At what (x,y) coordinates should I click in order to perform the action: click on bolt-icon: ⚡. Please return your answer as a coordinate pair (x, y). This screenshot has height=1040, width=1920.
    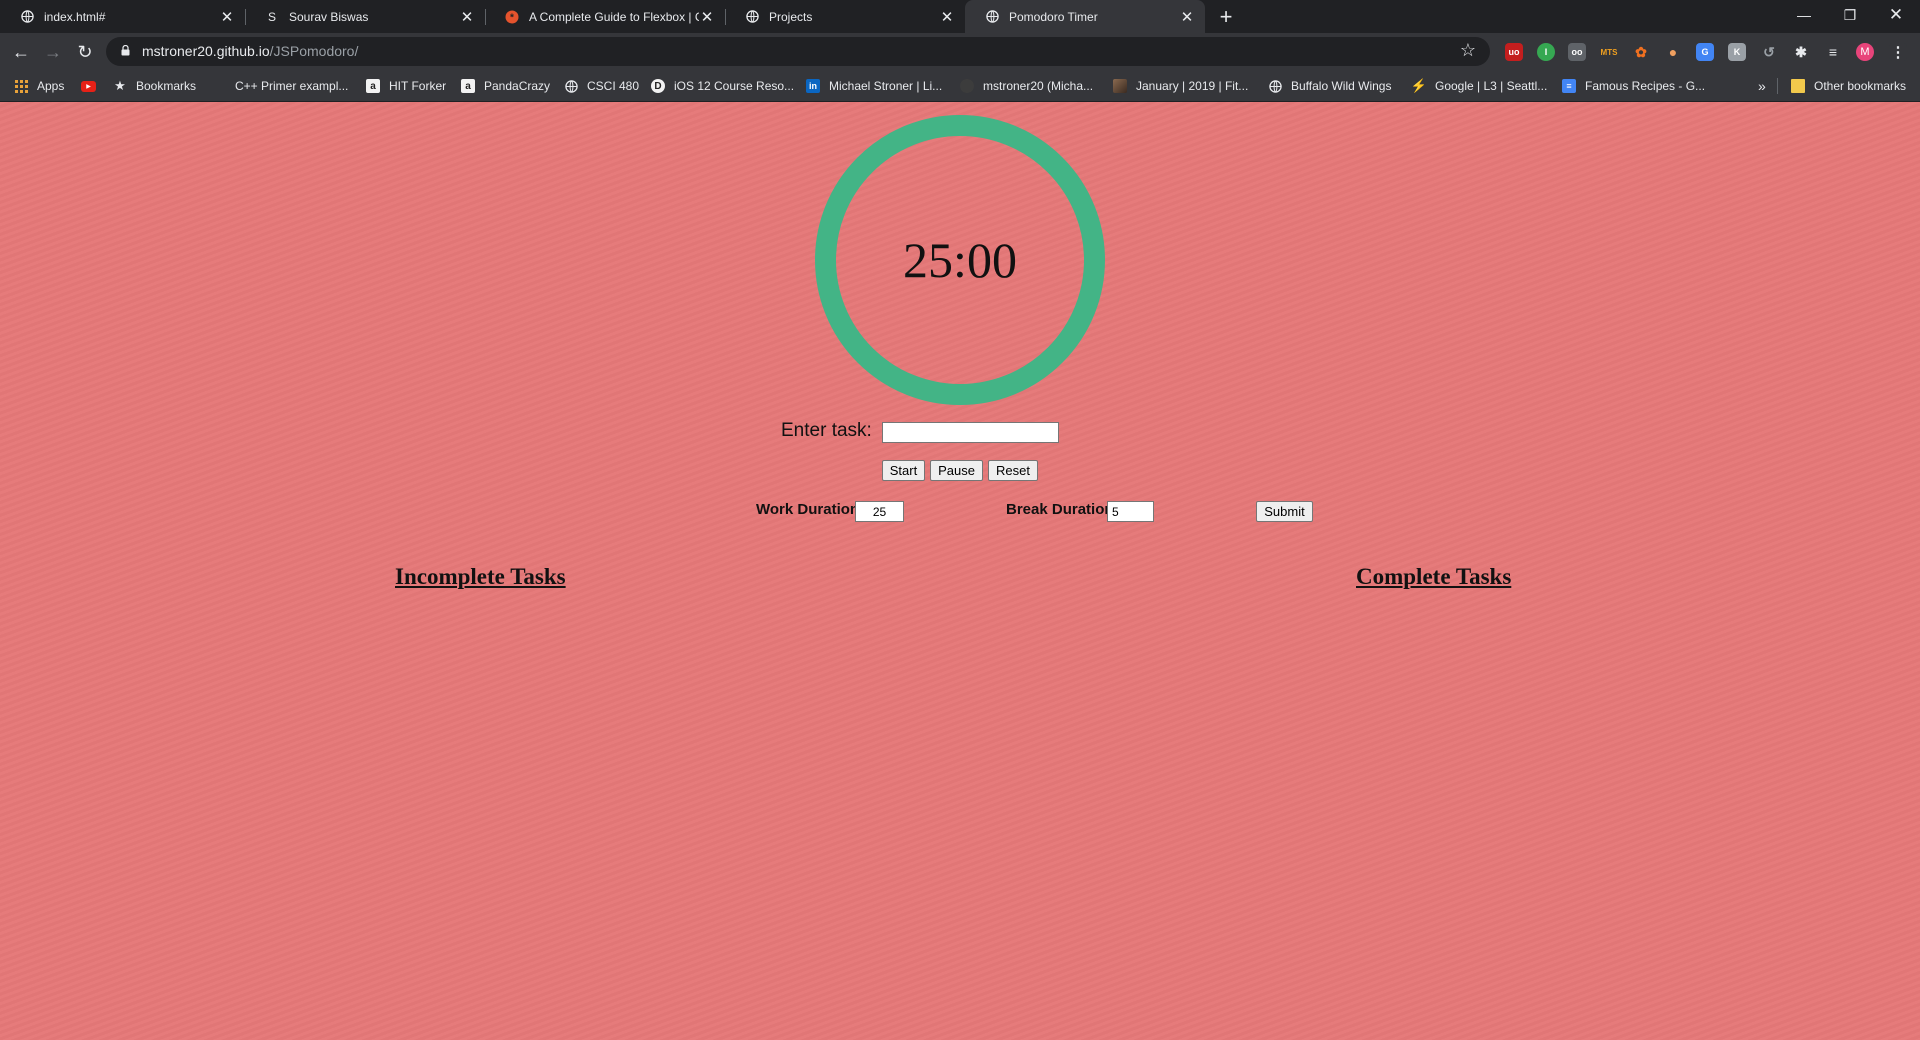
    Looking at the image, I should click on (1419, 85).